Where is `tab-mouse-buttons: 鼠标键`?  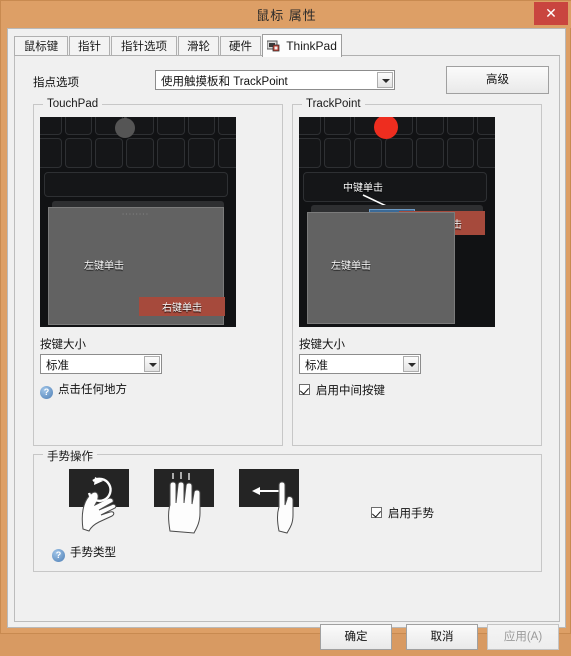 tab-mouse-buttons: 鼠标键 is located at coordinates (41, 46).